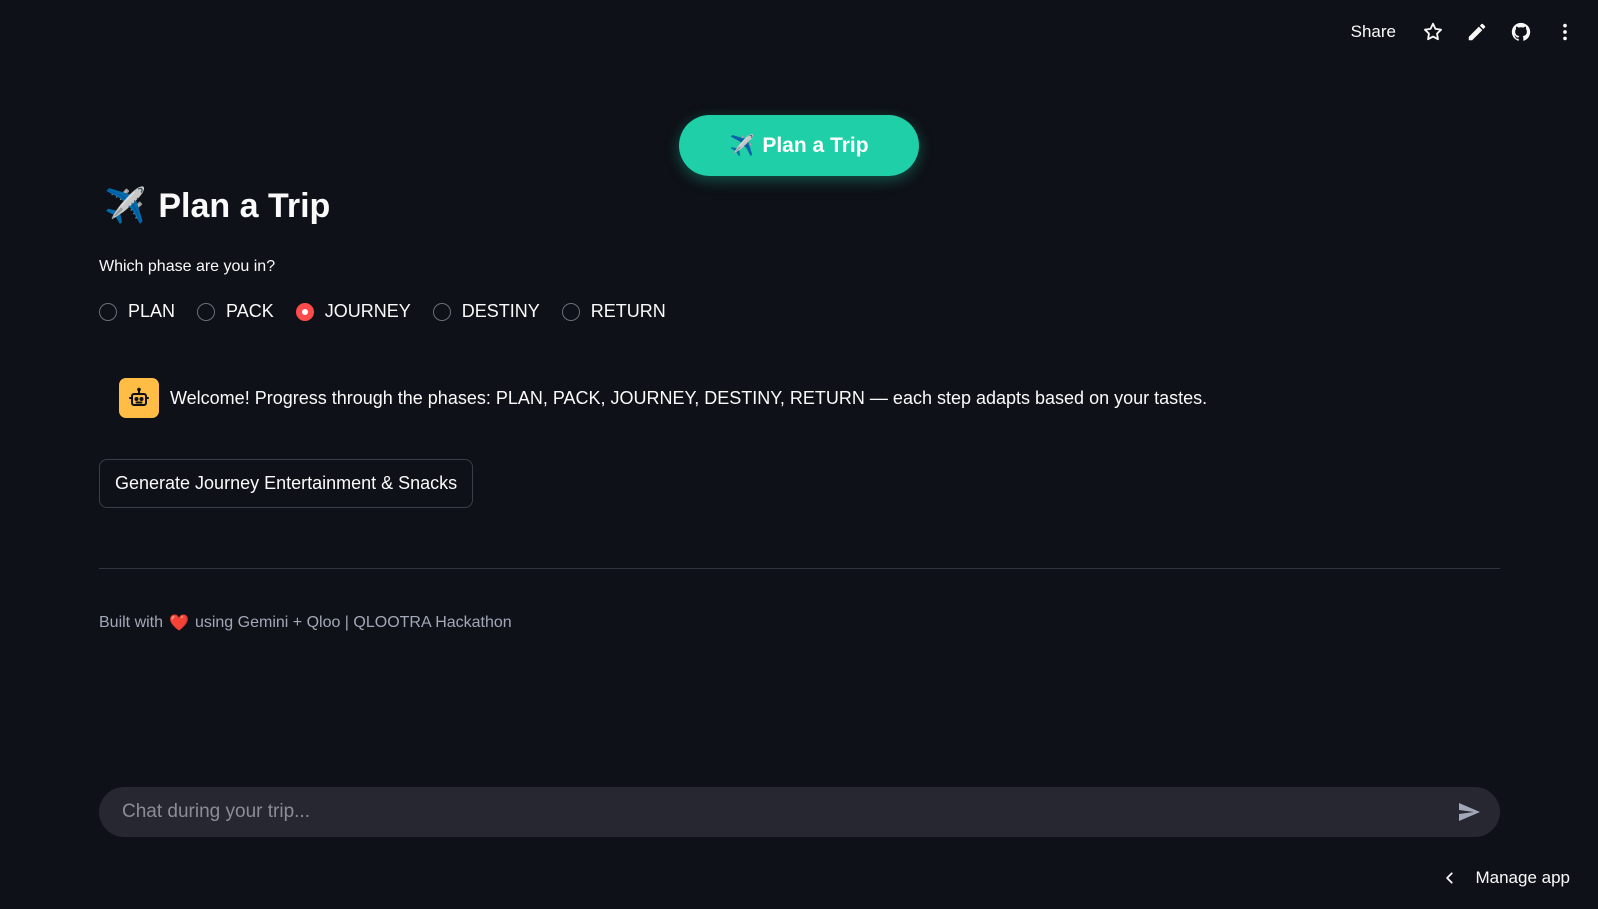 The height and width of the screenshot is (909, 1598). I want to click on manage-app-label: Manage app, so click(1522, 877).